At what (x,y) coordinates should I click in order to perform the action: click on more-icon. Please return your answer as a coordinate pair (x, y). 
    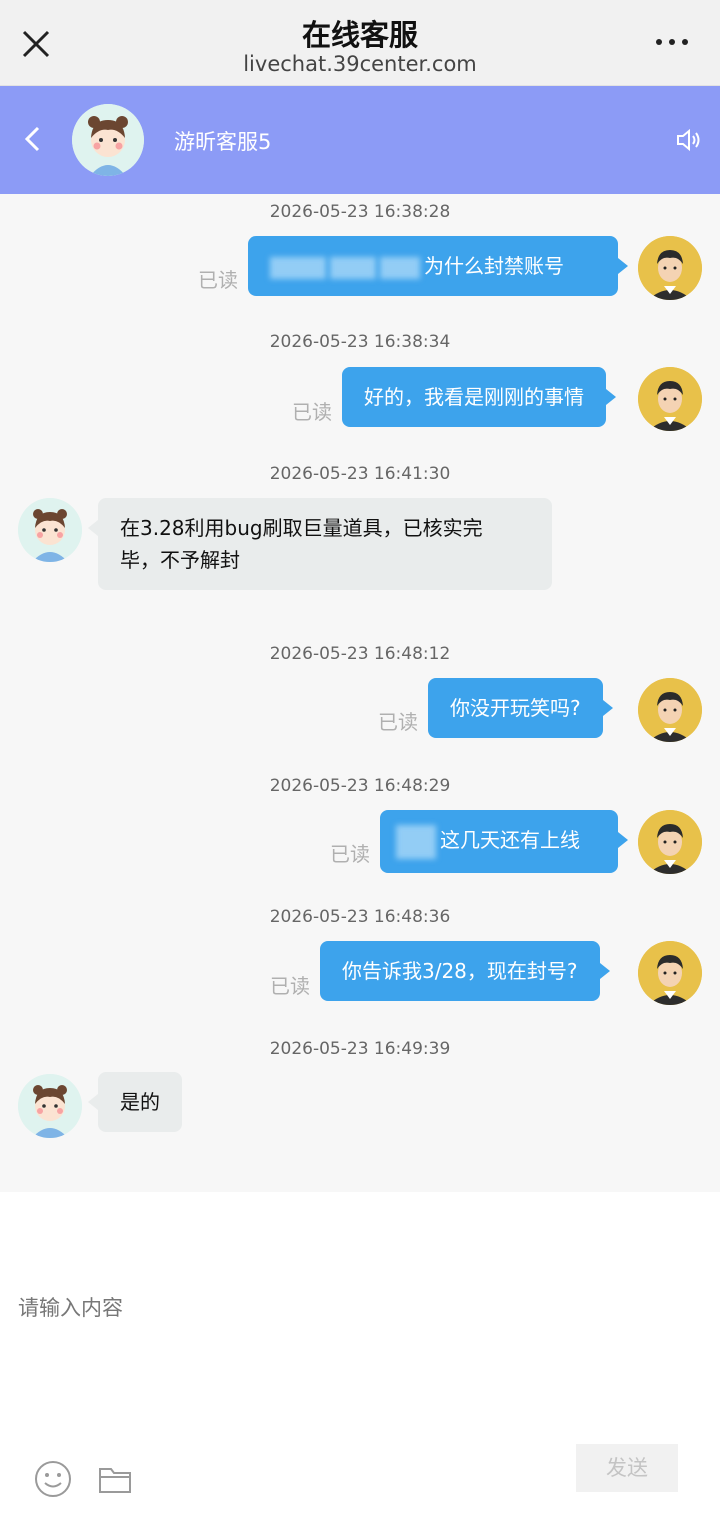
    Looking at the image, I should click on (672, 42).